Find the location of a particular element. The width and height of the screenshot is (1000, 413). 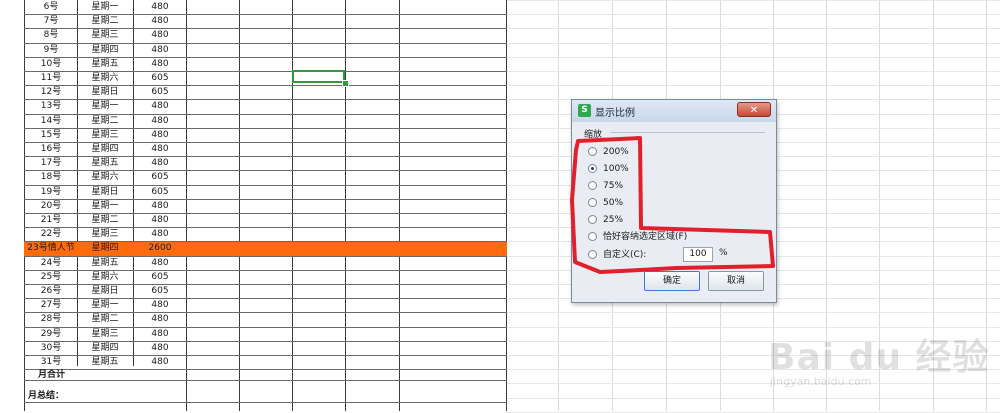

radio-custom-circle is located at coordinates (592, 254).